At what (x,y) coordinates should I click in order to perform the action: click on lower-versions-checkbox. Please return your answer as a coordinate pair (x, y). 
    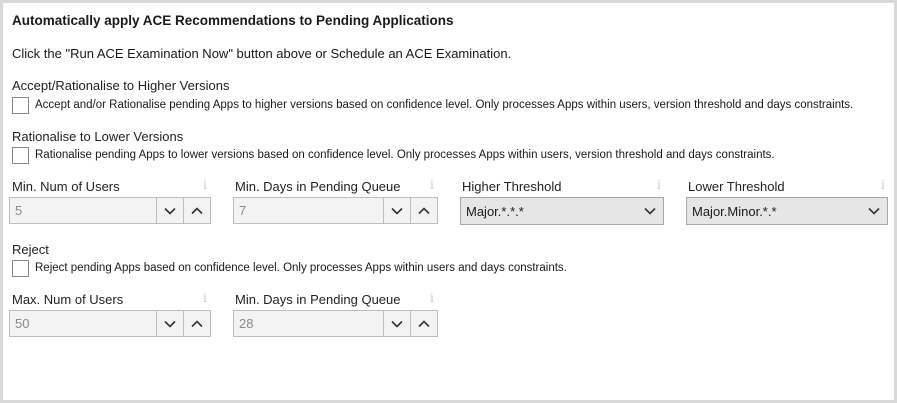
    Looking at the image, I should click on (20, 155).